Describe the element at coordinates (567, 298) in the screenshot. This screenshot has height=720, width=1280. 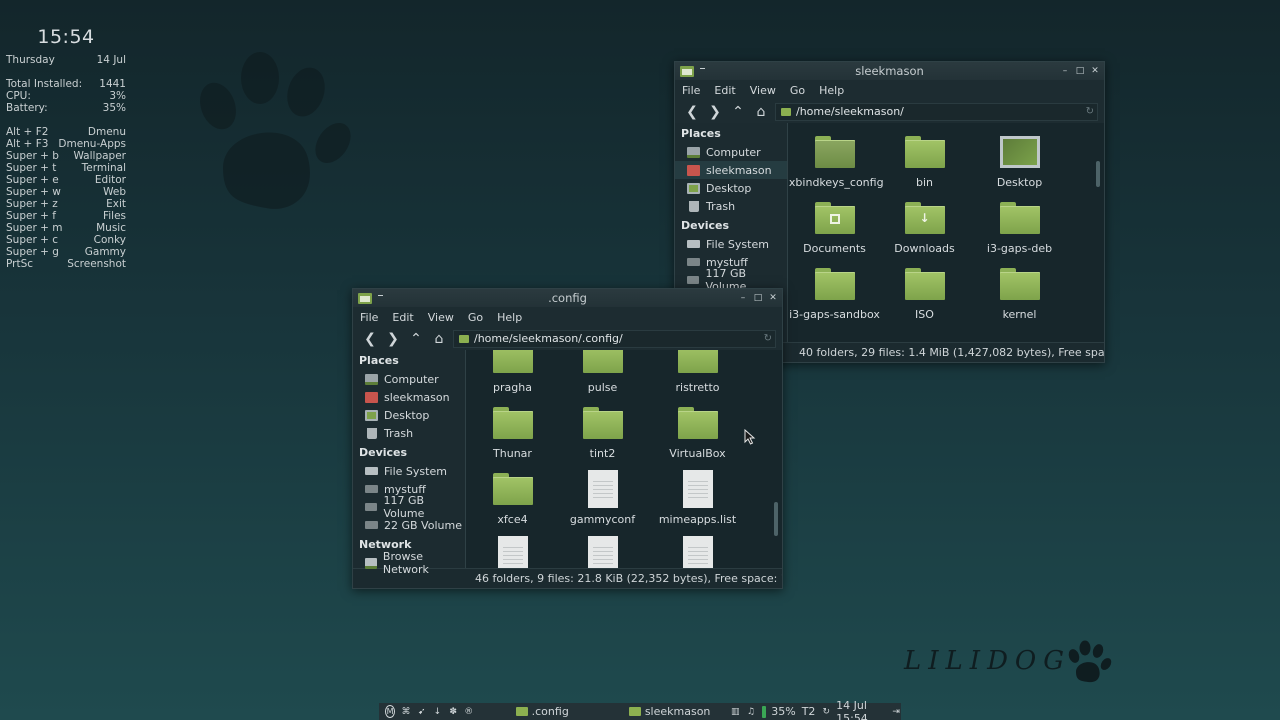
I see `window-titlebar: .config – □ ✕` at that location.